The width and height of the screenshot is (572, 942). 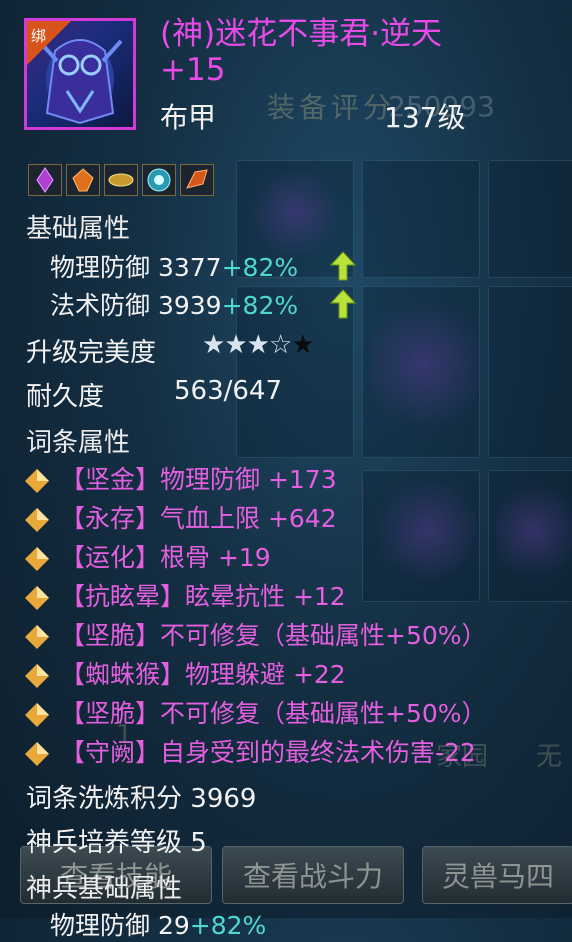 What do you see at coordinates (180, 517) in the screenshot?
I see `affix-row: 【永存】气血上限 +642` at bounding box center [180, 517].